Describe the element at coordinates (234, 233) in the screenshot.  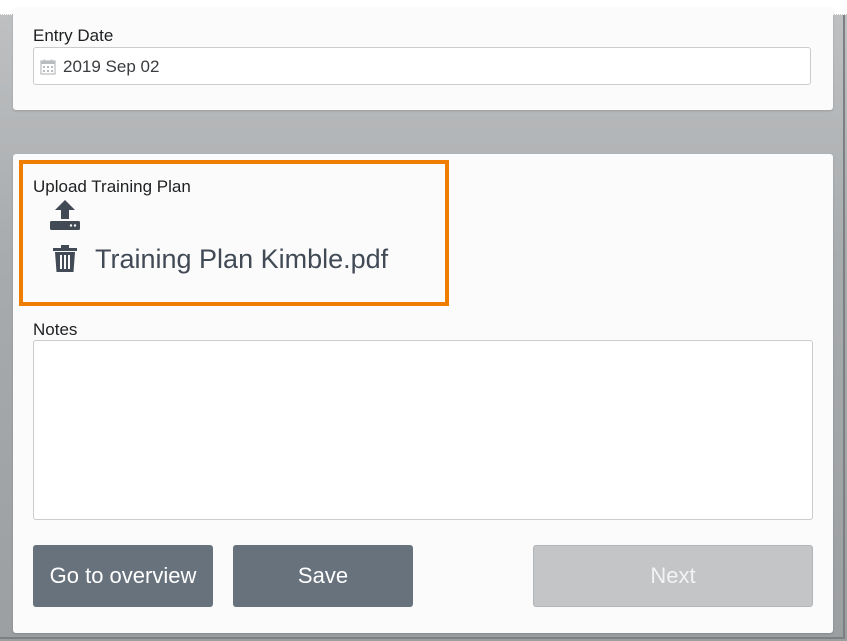
I see `upload-highlight-box` at that location.